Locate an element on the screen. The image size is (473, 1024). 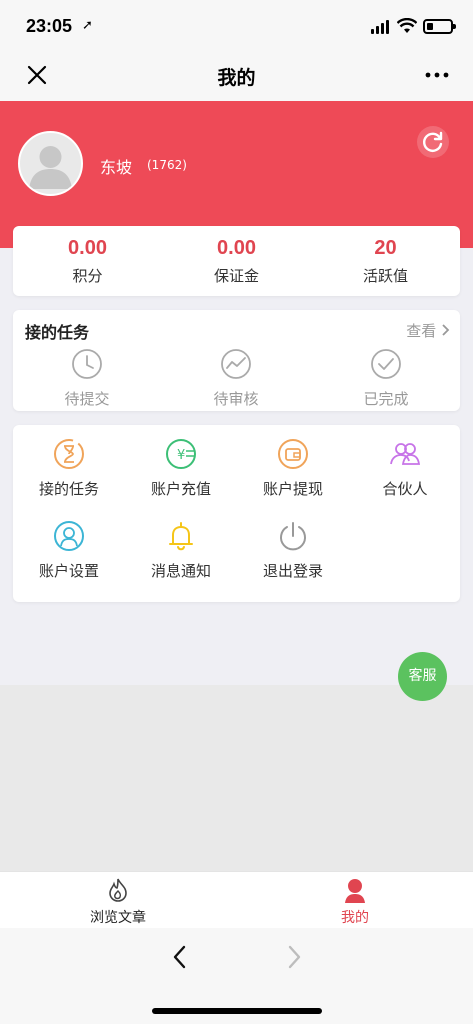
chevron-right-icon is located at coordinates (446, 330).